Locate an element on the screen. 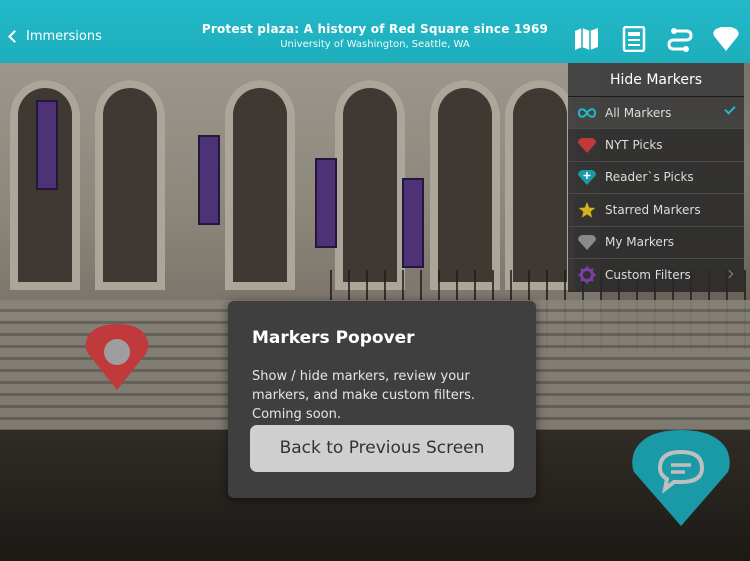 This screenshot has width=750, height=561. back-label: Immersions is located at coordinates (64, 36).